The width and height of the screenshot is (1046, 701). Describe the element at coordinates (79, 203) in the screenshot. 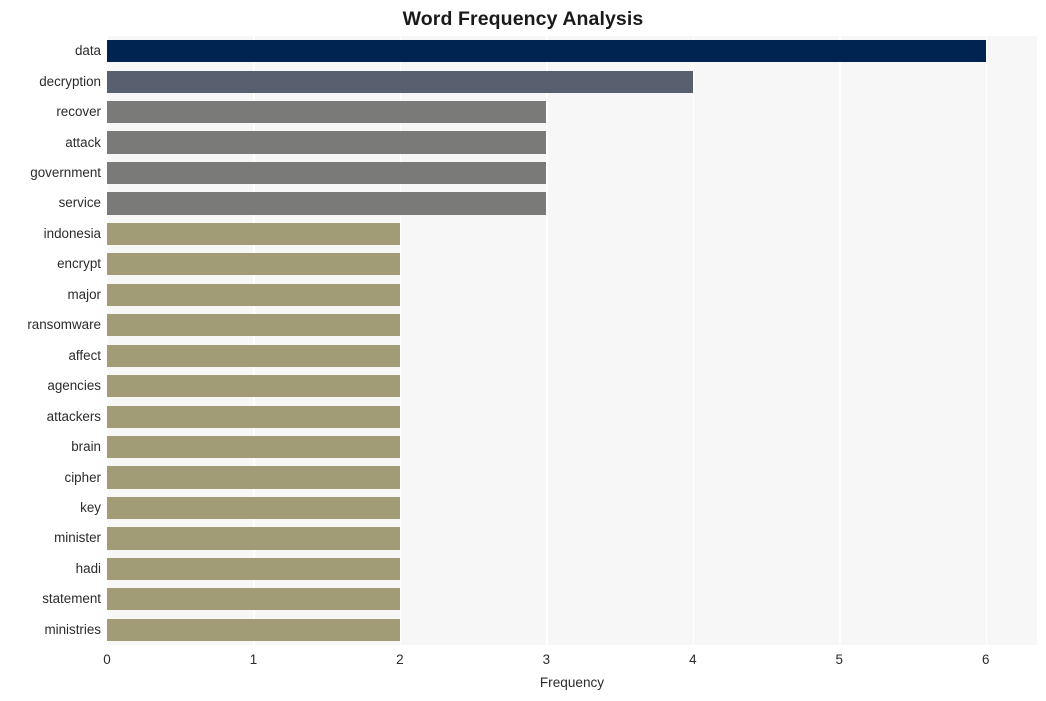

I see `y-tick-label-service: service` at that location.